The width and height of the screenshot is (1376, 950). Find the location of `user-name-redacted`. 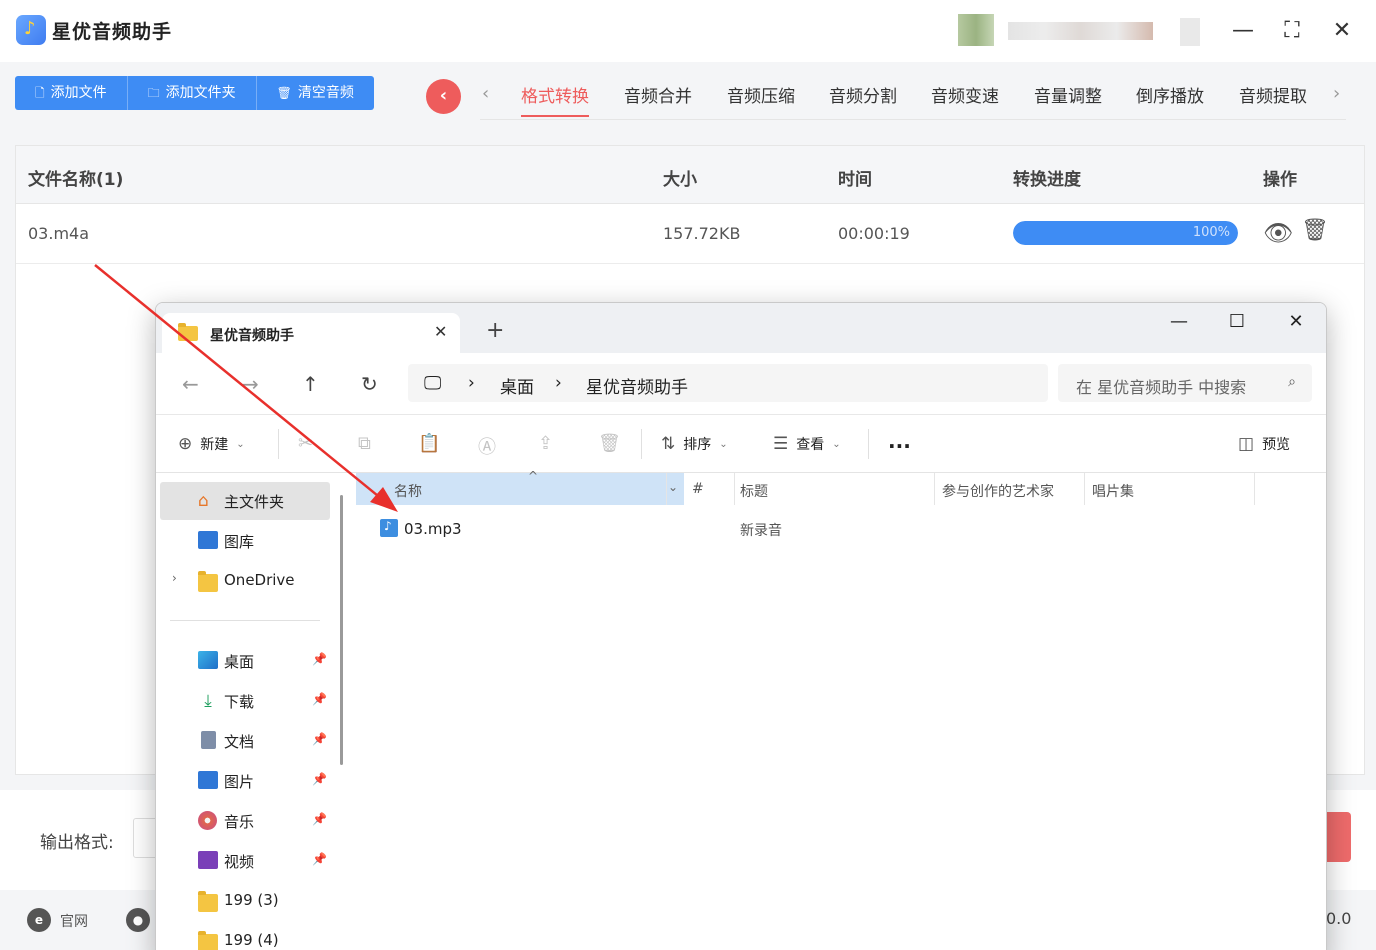

user-name-redacted is located at coordinates (1080, 31).